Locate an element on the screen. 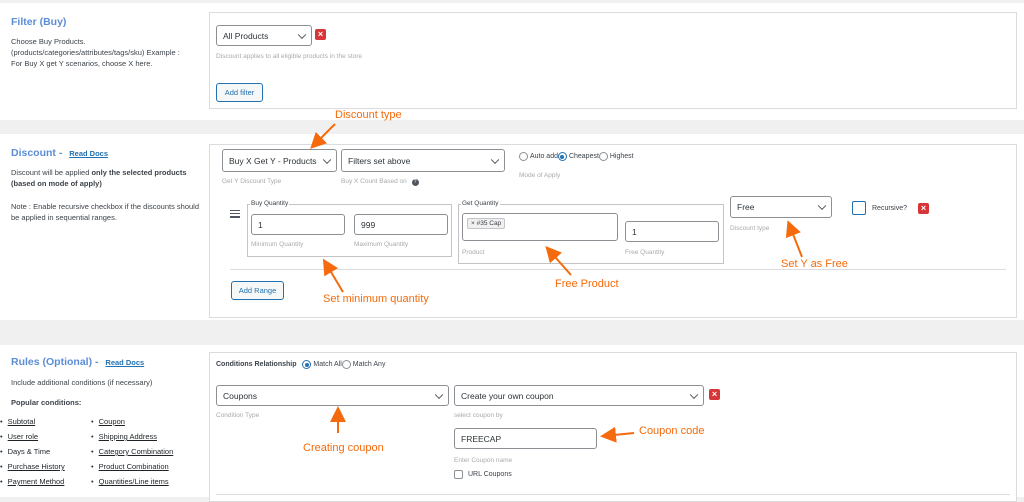 The height and width of the screenshot is (502, 1024). free-product-arrow is located at coordinates (558, 261).